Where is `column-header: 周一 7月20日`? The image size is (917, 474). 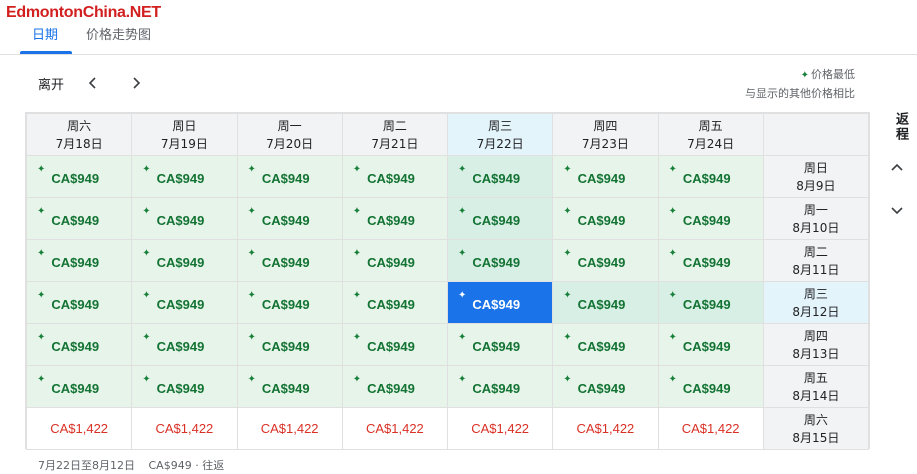
column-header: 周一 7月20日 is located at coordinates (289, 134).